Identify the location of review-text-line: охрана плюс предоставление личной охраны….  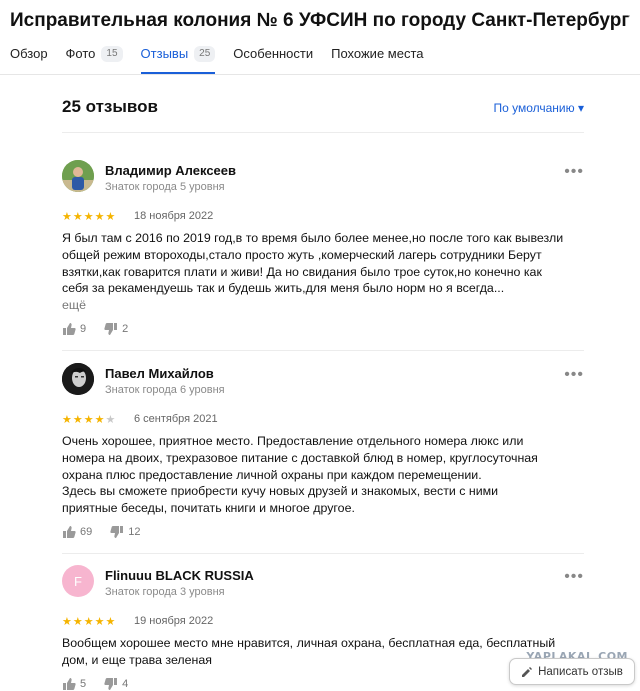
(272, 474).